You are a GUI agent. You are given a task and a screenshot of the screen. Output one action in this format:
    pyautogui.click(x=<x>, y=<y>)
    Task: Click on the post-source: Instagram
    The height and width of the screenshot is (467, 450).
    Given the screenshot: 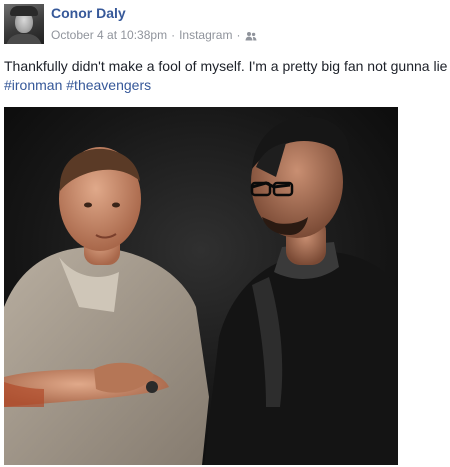 What is the action you would take?
    pyautogui.click(x=205, y=35)
    